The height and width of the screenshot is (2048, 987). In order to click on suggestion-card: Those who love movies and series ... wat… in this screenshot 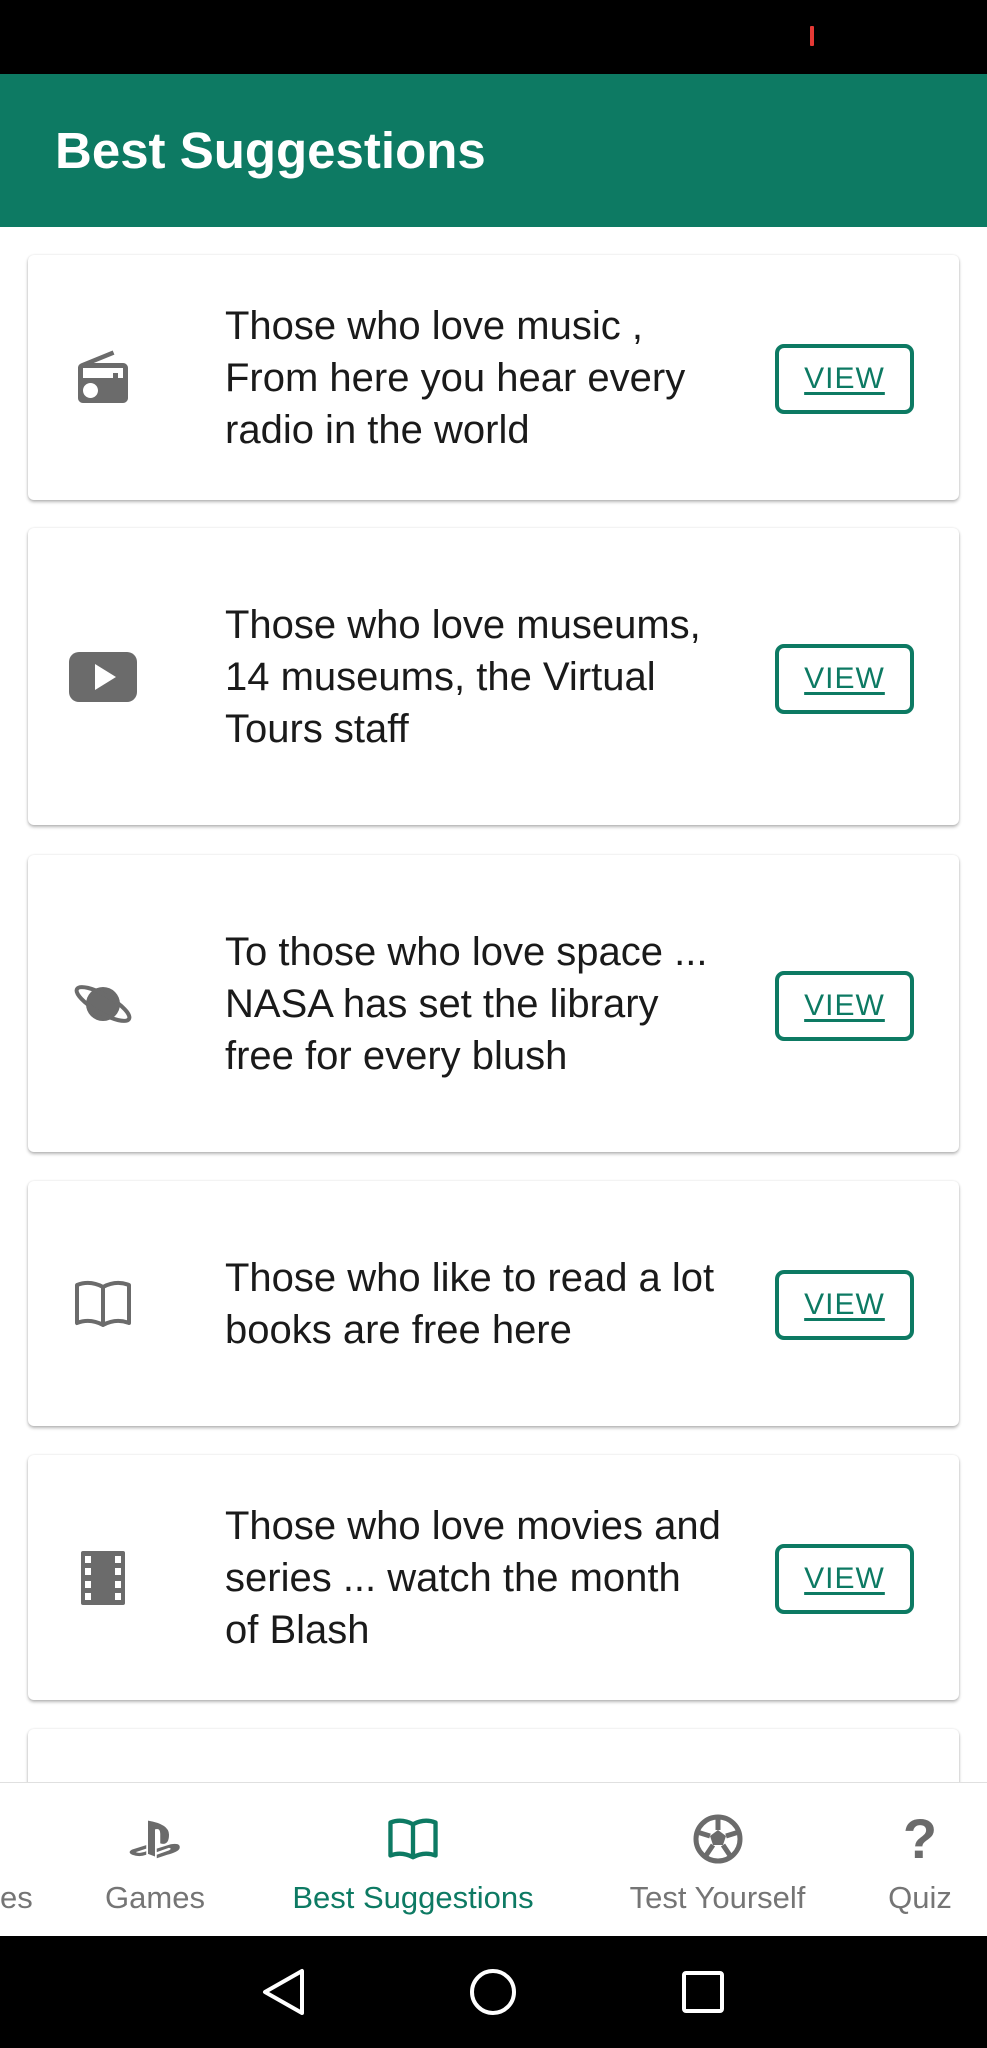, I will do `click(493, 1577)`.